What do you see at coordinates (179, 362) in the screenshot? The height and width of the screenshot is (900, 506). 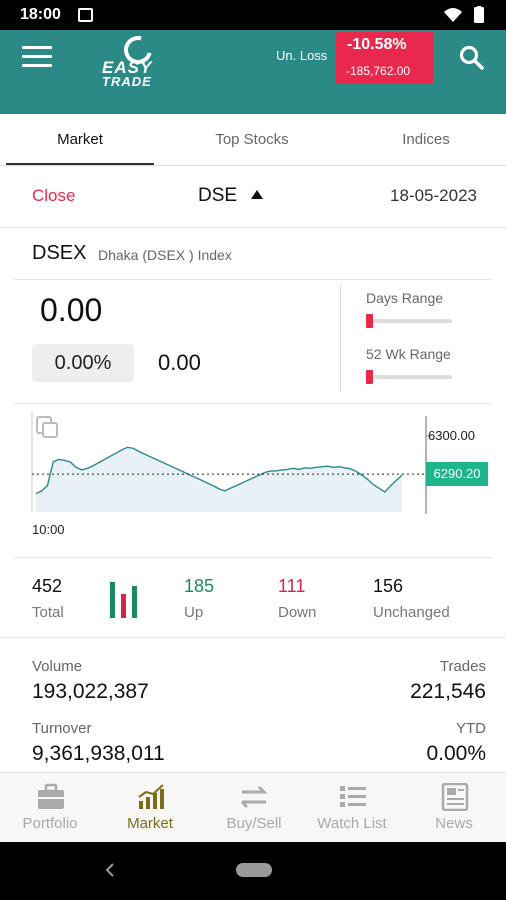 I see `index-change: 0.00` at bounding box center [179, 362].